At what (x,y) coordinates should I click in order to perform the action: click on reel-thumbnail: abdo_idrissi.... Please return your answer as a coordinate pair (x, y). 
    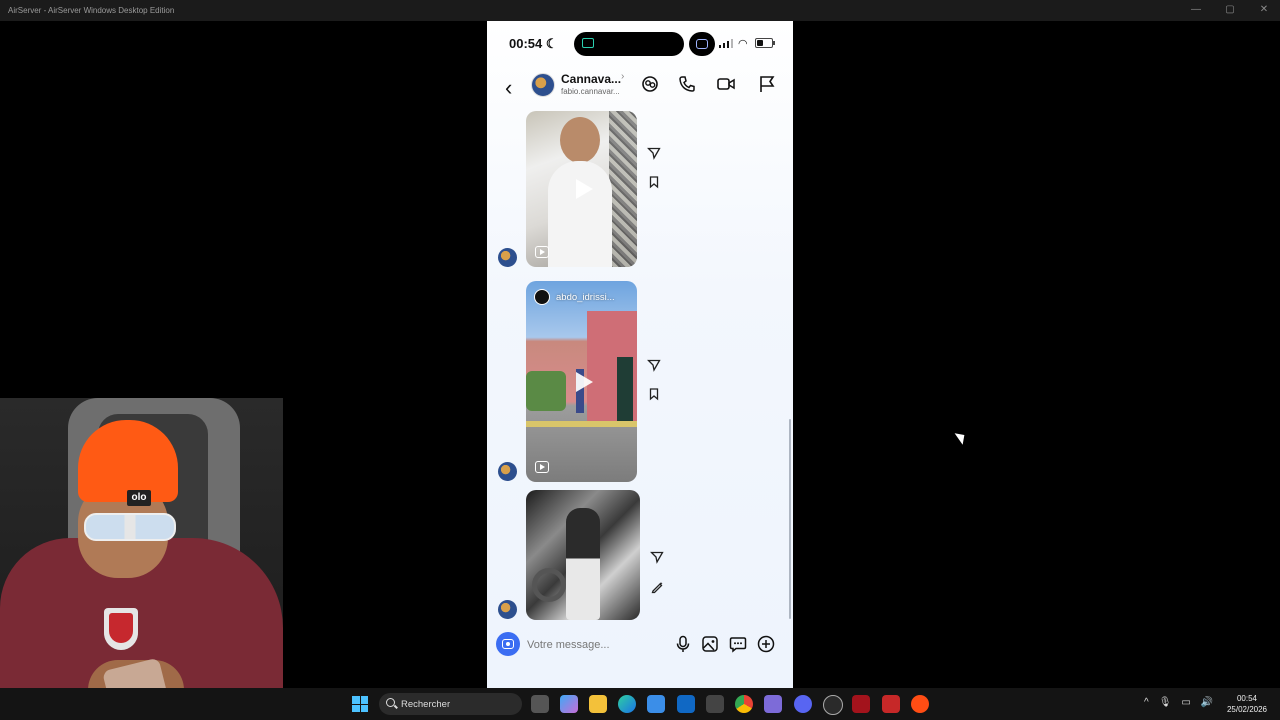
    Looking at the image, I should click on (581, 381).